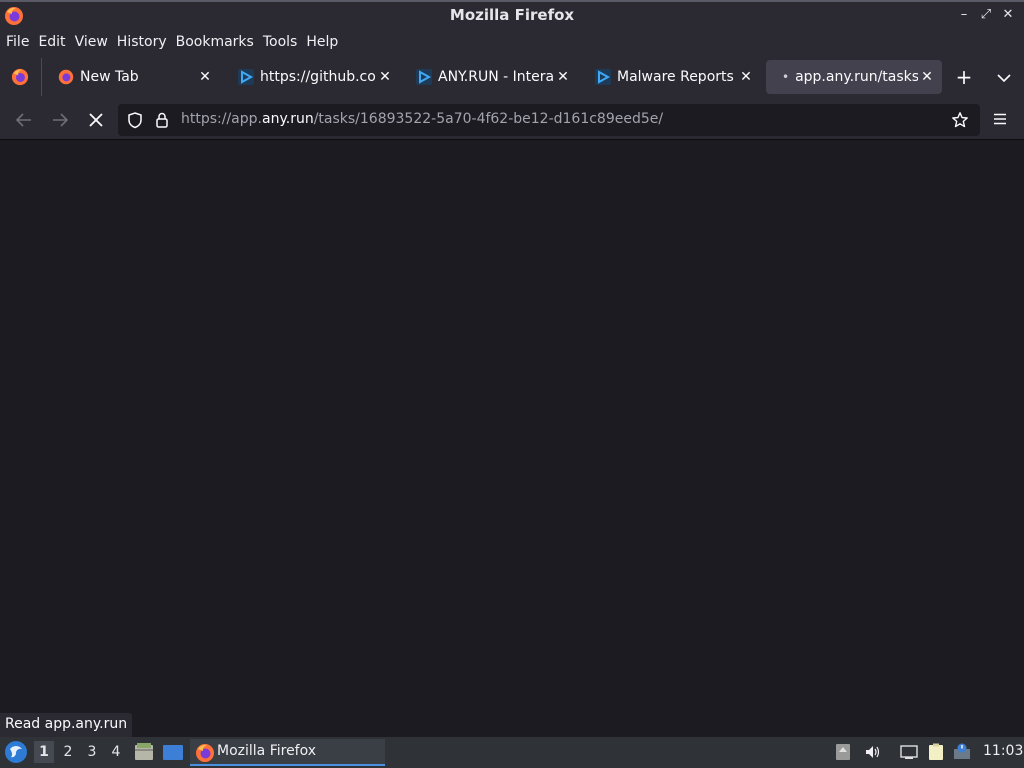  I want to click on window-title: Mozilla Firefox, so click(512, 15).